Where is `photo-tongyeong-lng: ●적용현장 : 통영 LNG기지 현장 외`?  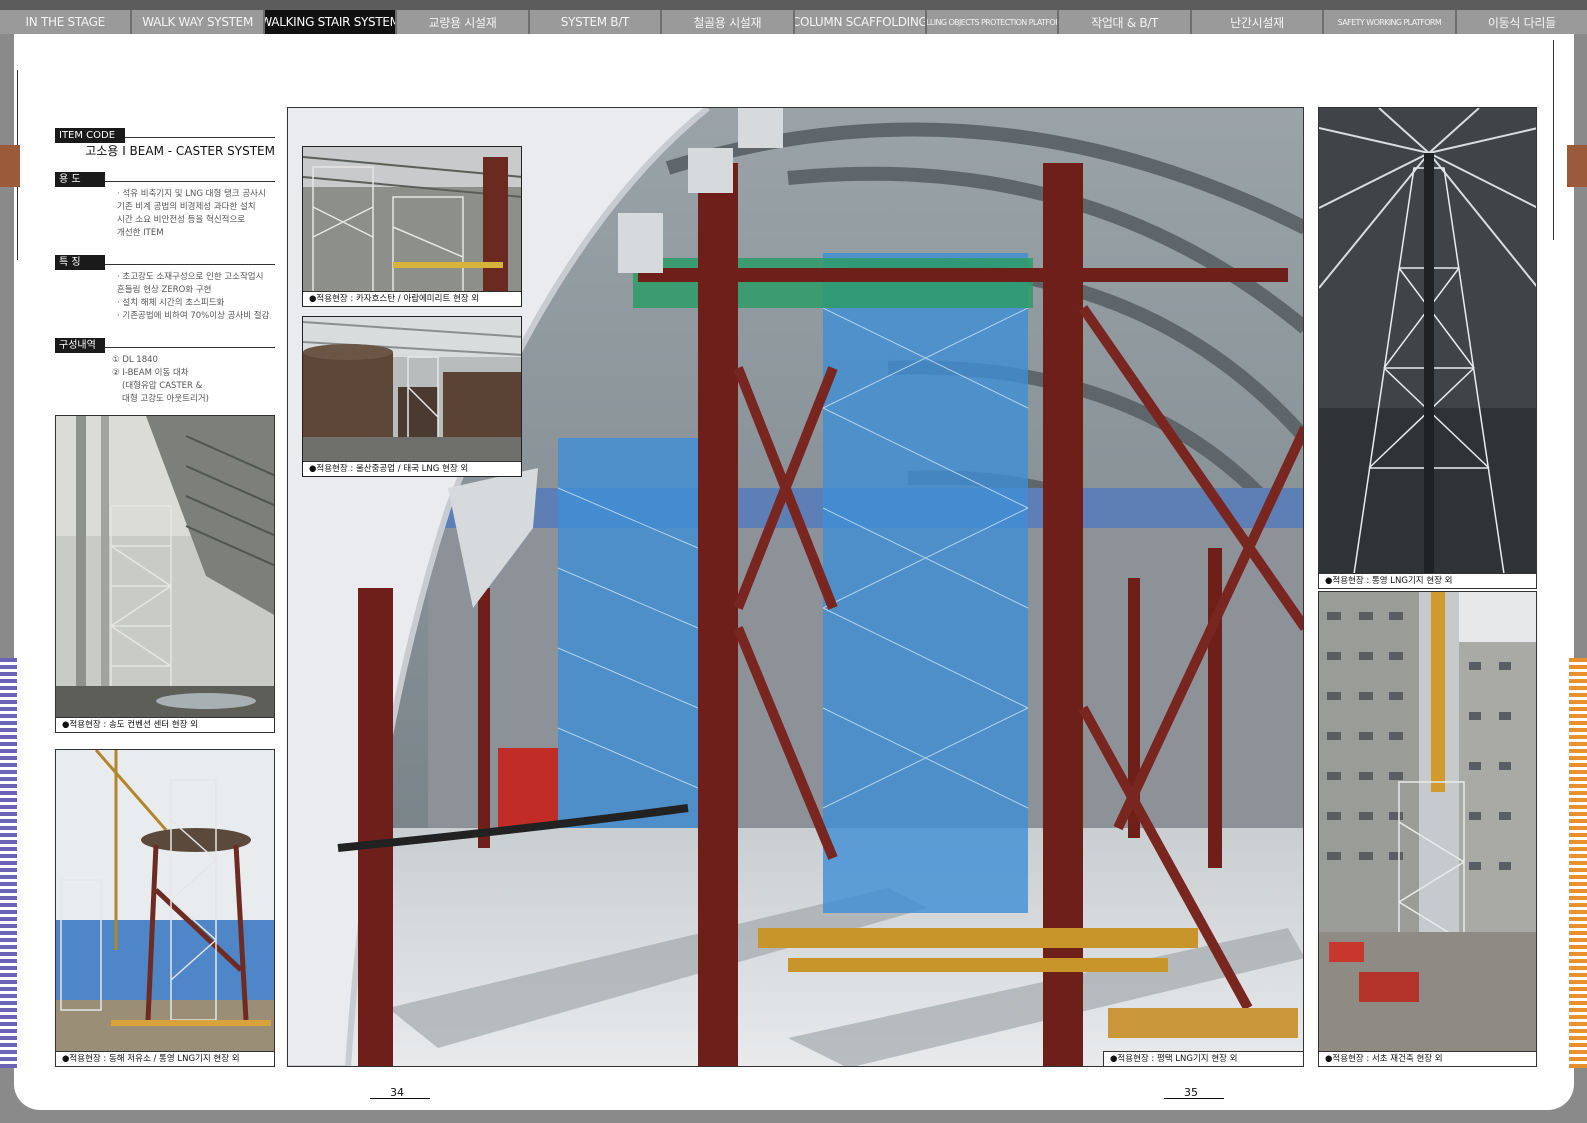 photo-tongyeong-lng: ●적용현장 : 통영 LNG기지 현장 외 is located at coordinates (1427, 348).